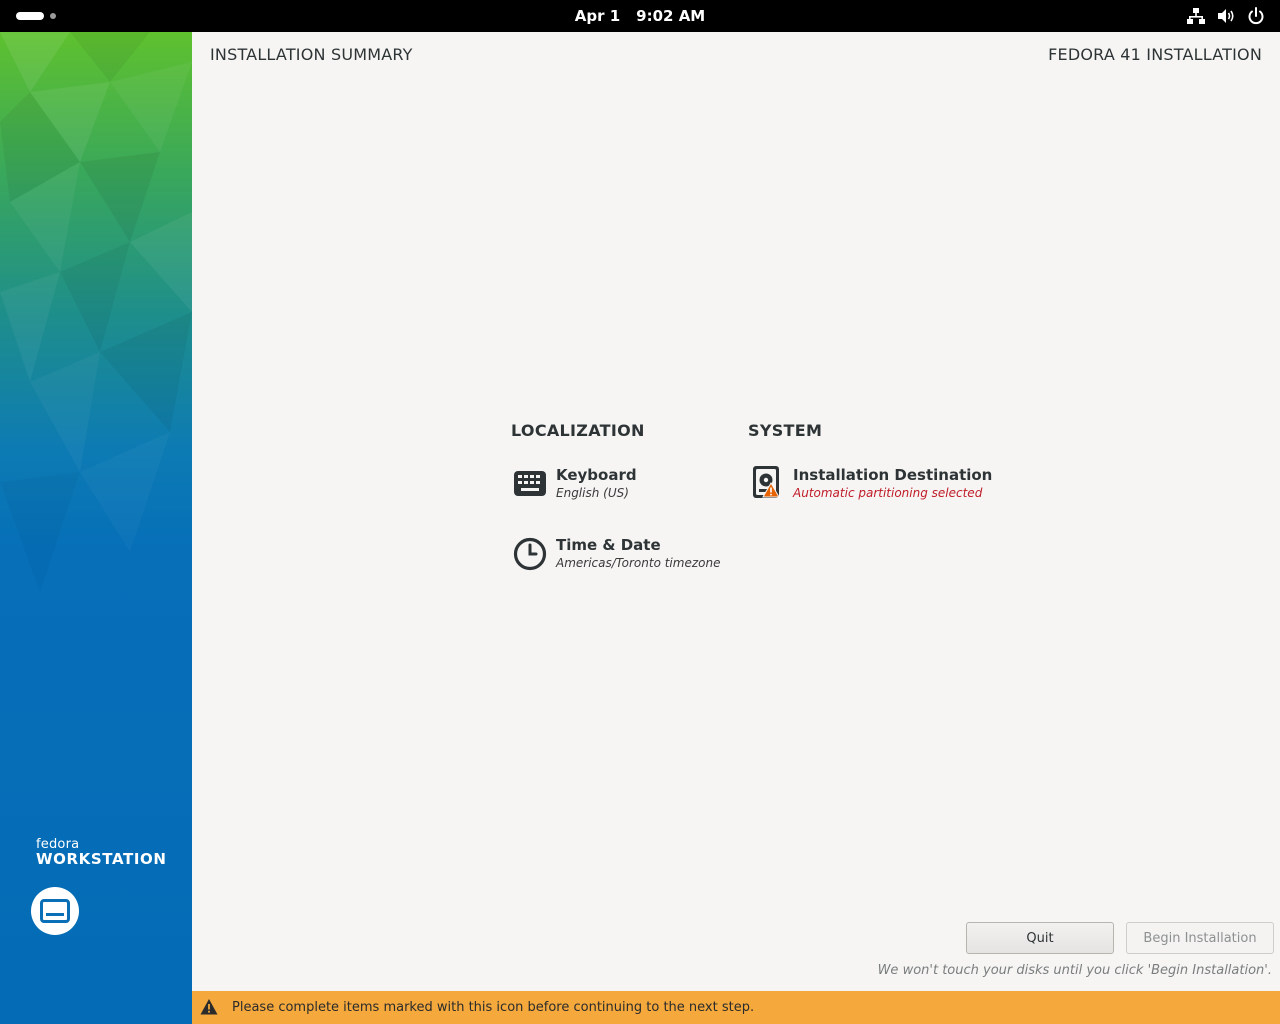 This screenshot has width=1280, height=1024. I want to click on spoke-time-date-title: Time & Date, so click(608, 545).